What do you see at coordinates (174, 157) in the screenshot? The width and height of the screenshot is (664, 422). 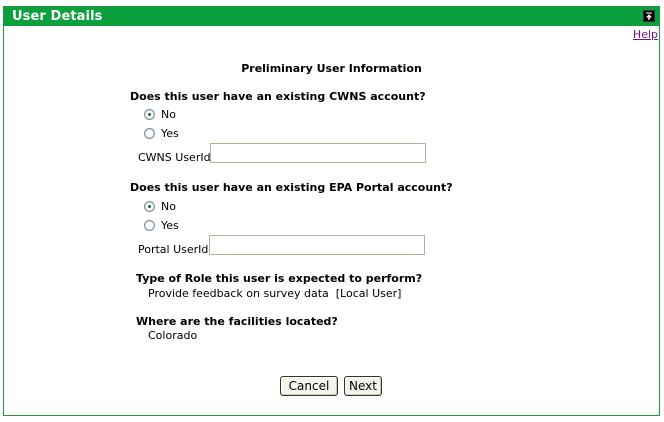 I see `cwns-userid-label: CWNS UserId` at bounding box center [174, 157].